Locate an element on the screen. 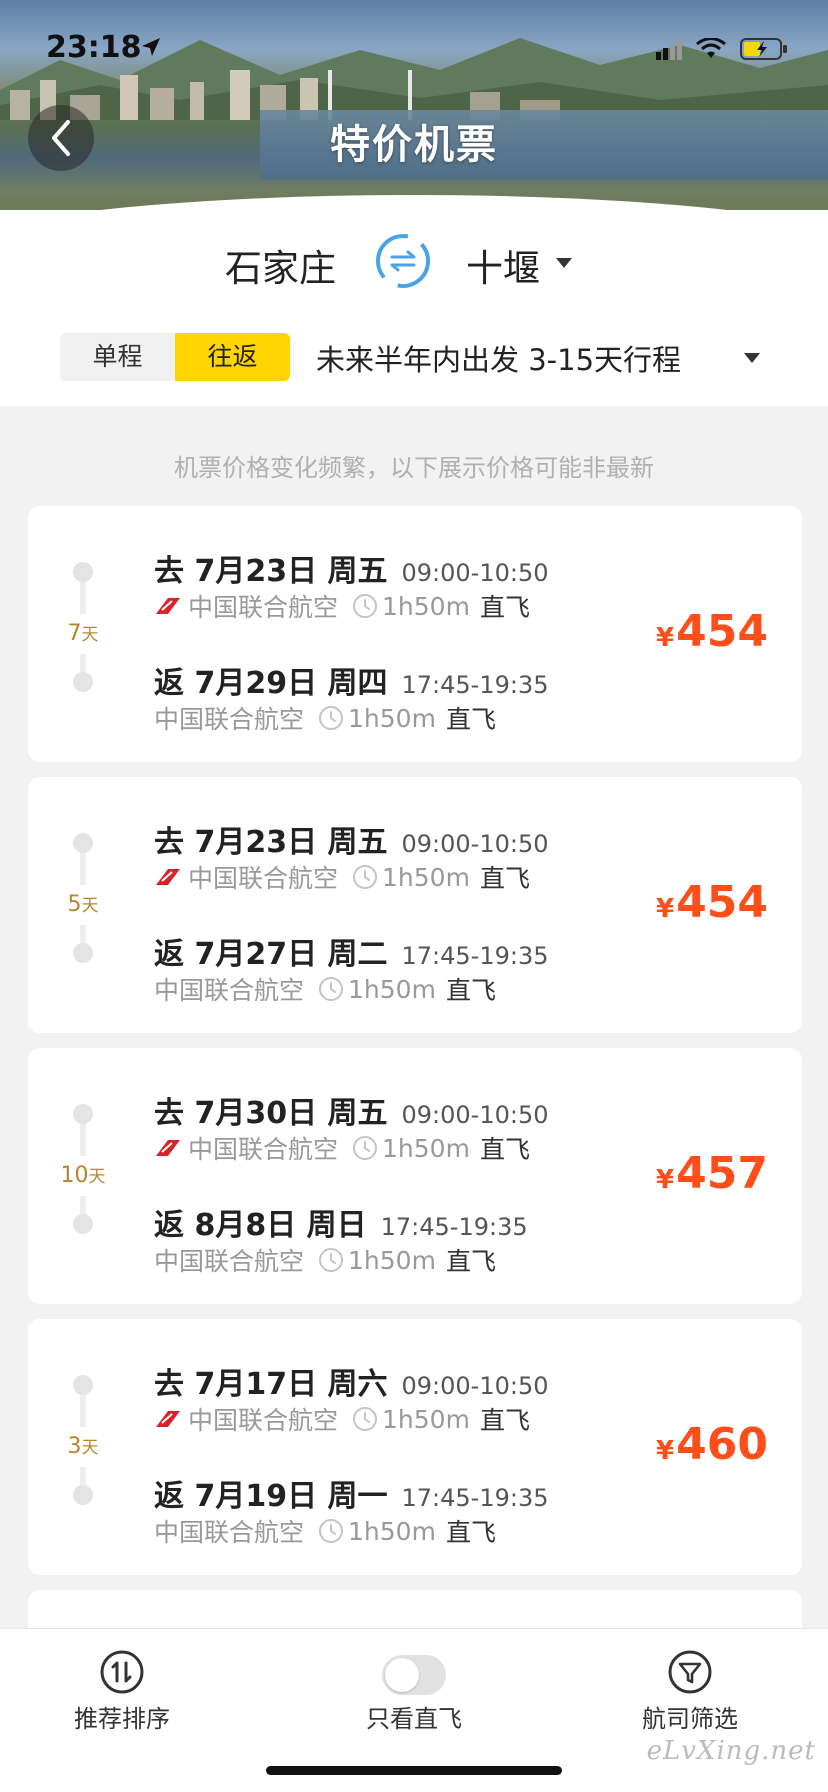 The width and height of the screenshot is (828, 1792). route-row: 石家庄 十堰 is located at coordinates (414, 264).